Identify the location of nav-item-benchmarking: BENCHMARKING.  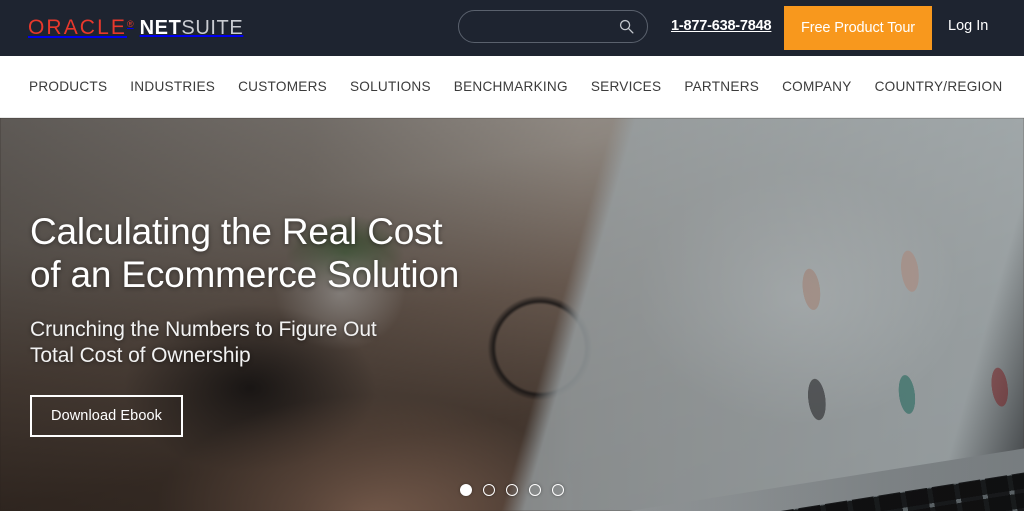
(511, 86).